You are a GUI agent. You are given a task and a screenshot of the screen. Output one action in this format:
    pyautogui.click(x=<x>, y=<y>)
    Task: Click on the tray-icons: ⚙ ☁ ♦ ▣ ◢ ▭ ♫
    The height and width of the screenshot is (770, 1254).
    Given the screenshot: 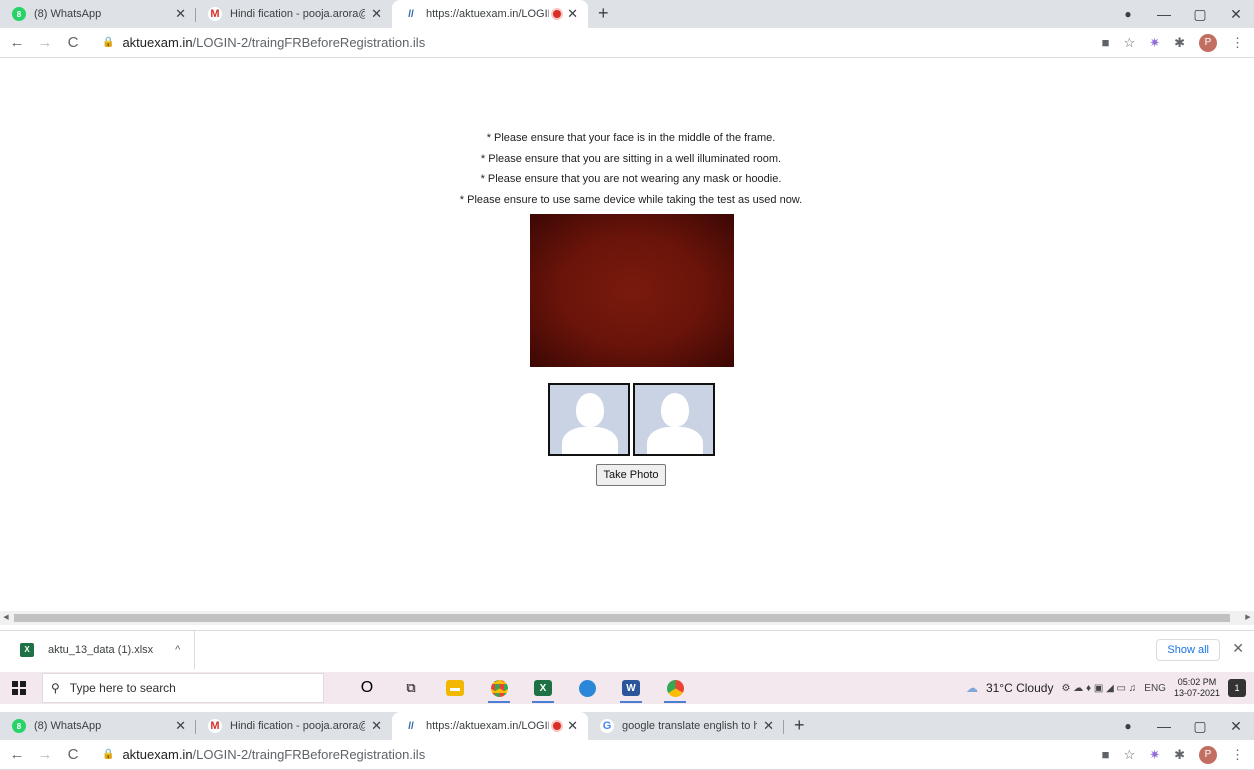 What is the action you would take?
    pyautogui.click(x=1098, y=688)
    